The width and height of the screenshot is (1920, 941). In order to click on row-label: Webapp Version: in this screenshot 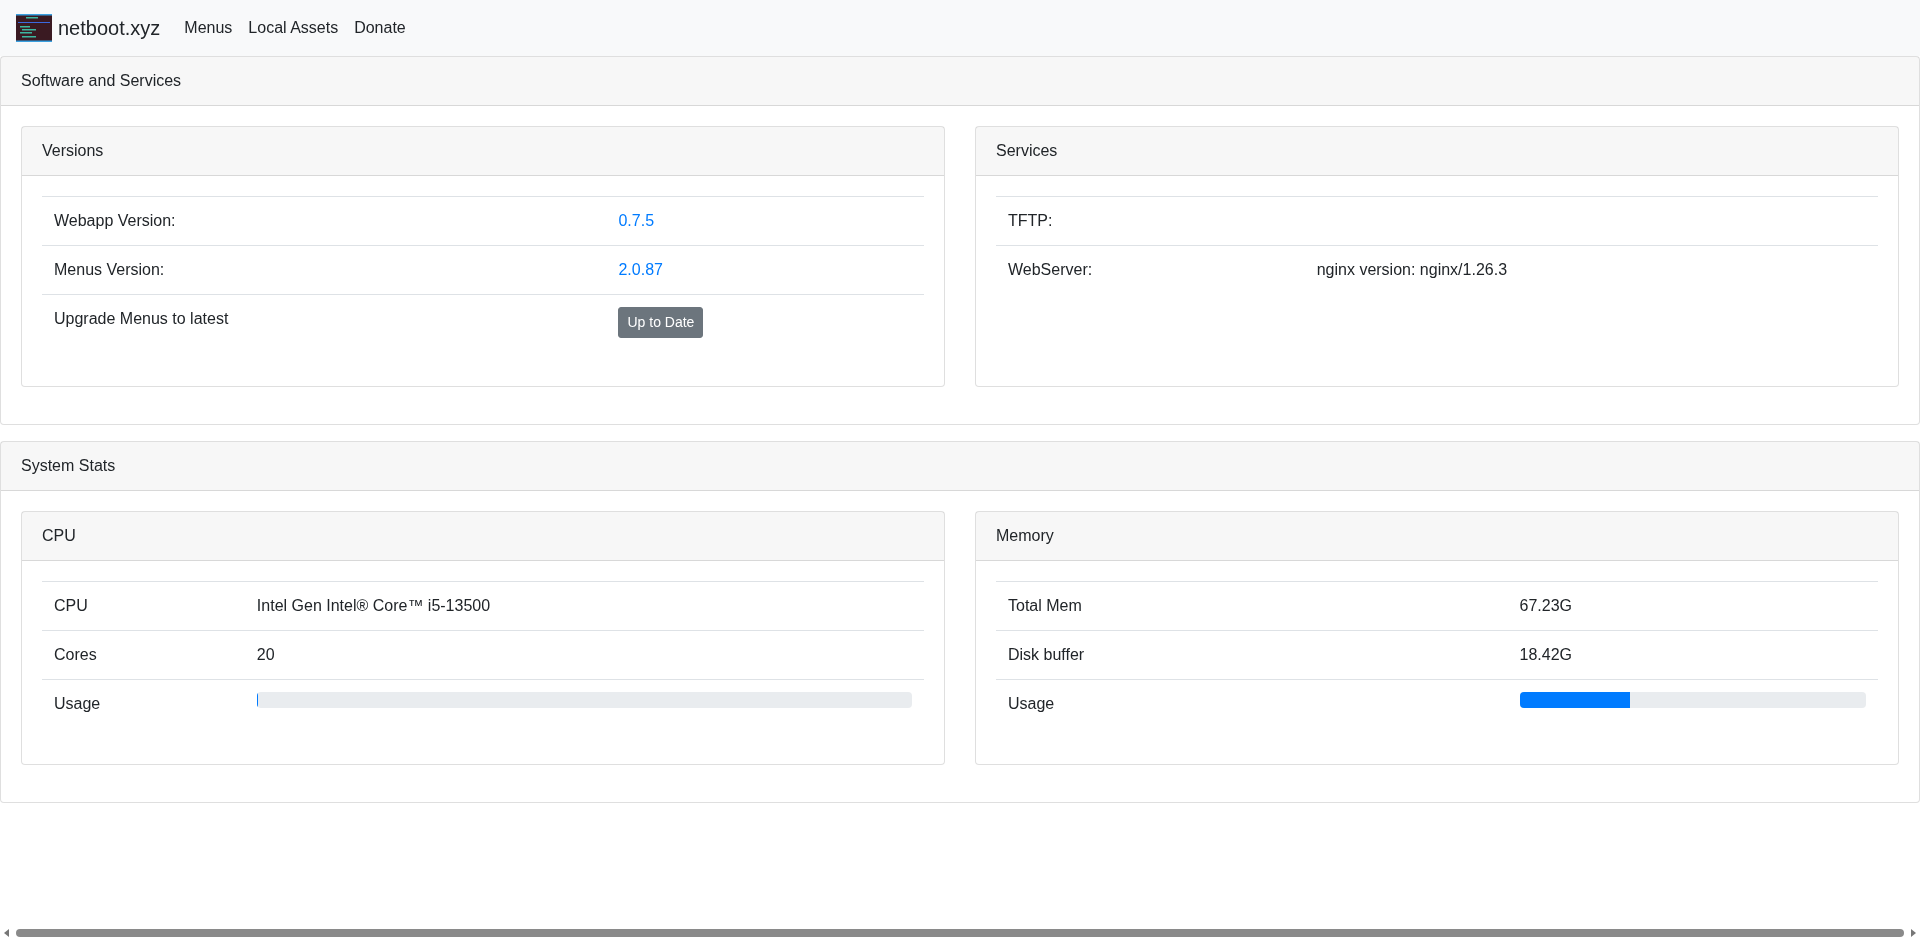, I will do `click(324, 221)`.